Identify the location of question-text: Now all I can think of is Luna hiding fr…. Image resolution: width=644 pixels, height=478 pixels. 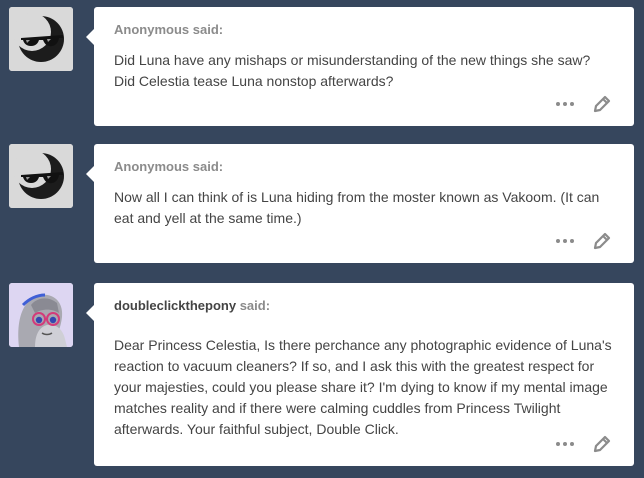
(357, 207).